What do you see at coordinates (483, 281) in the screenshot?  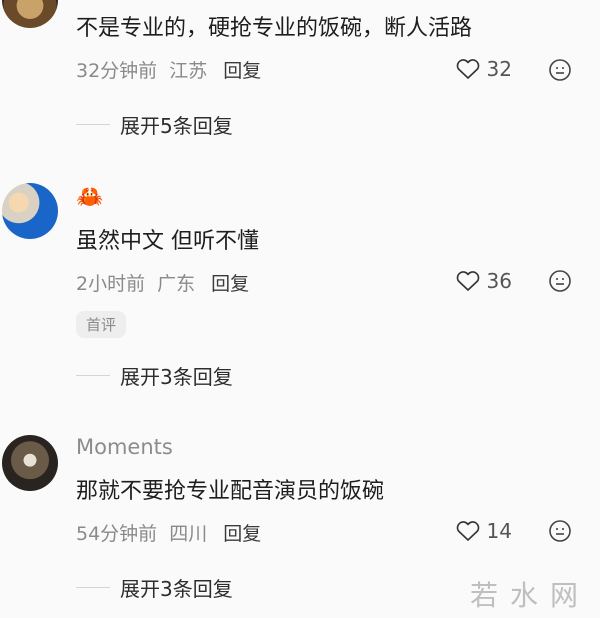 I see `like-button: 36` at bounding box center [483, 281].